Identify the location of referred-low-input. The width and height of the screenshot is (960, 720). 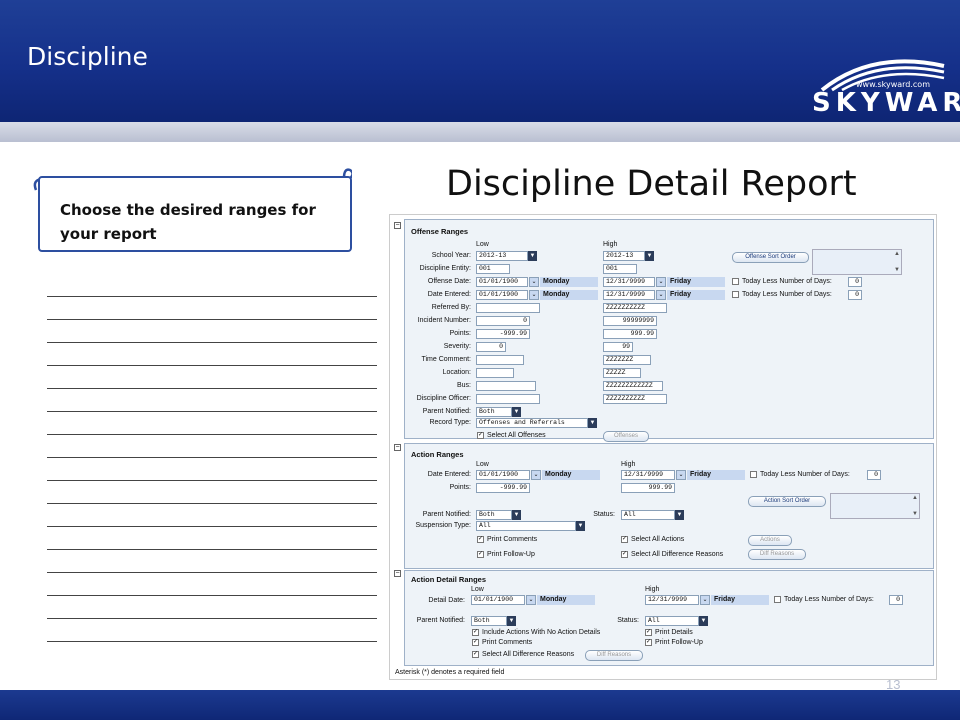
(508, 308).